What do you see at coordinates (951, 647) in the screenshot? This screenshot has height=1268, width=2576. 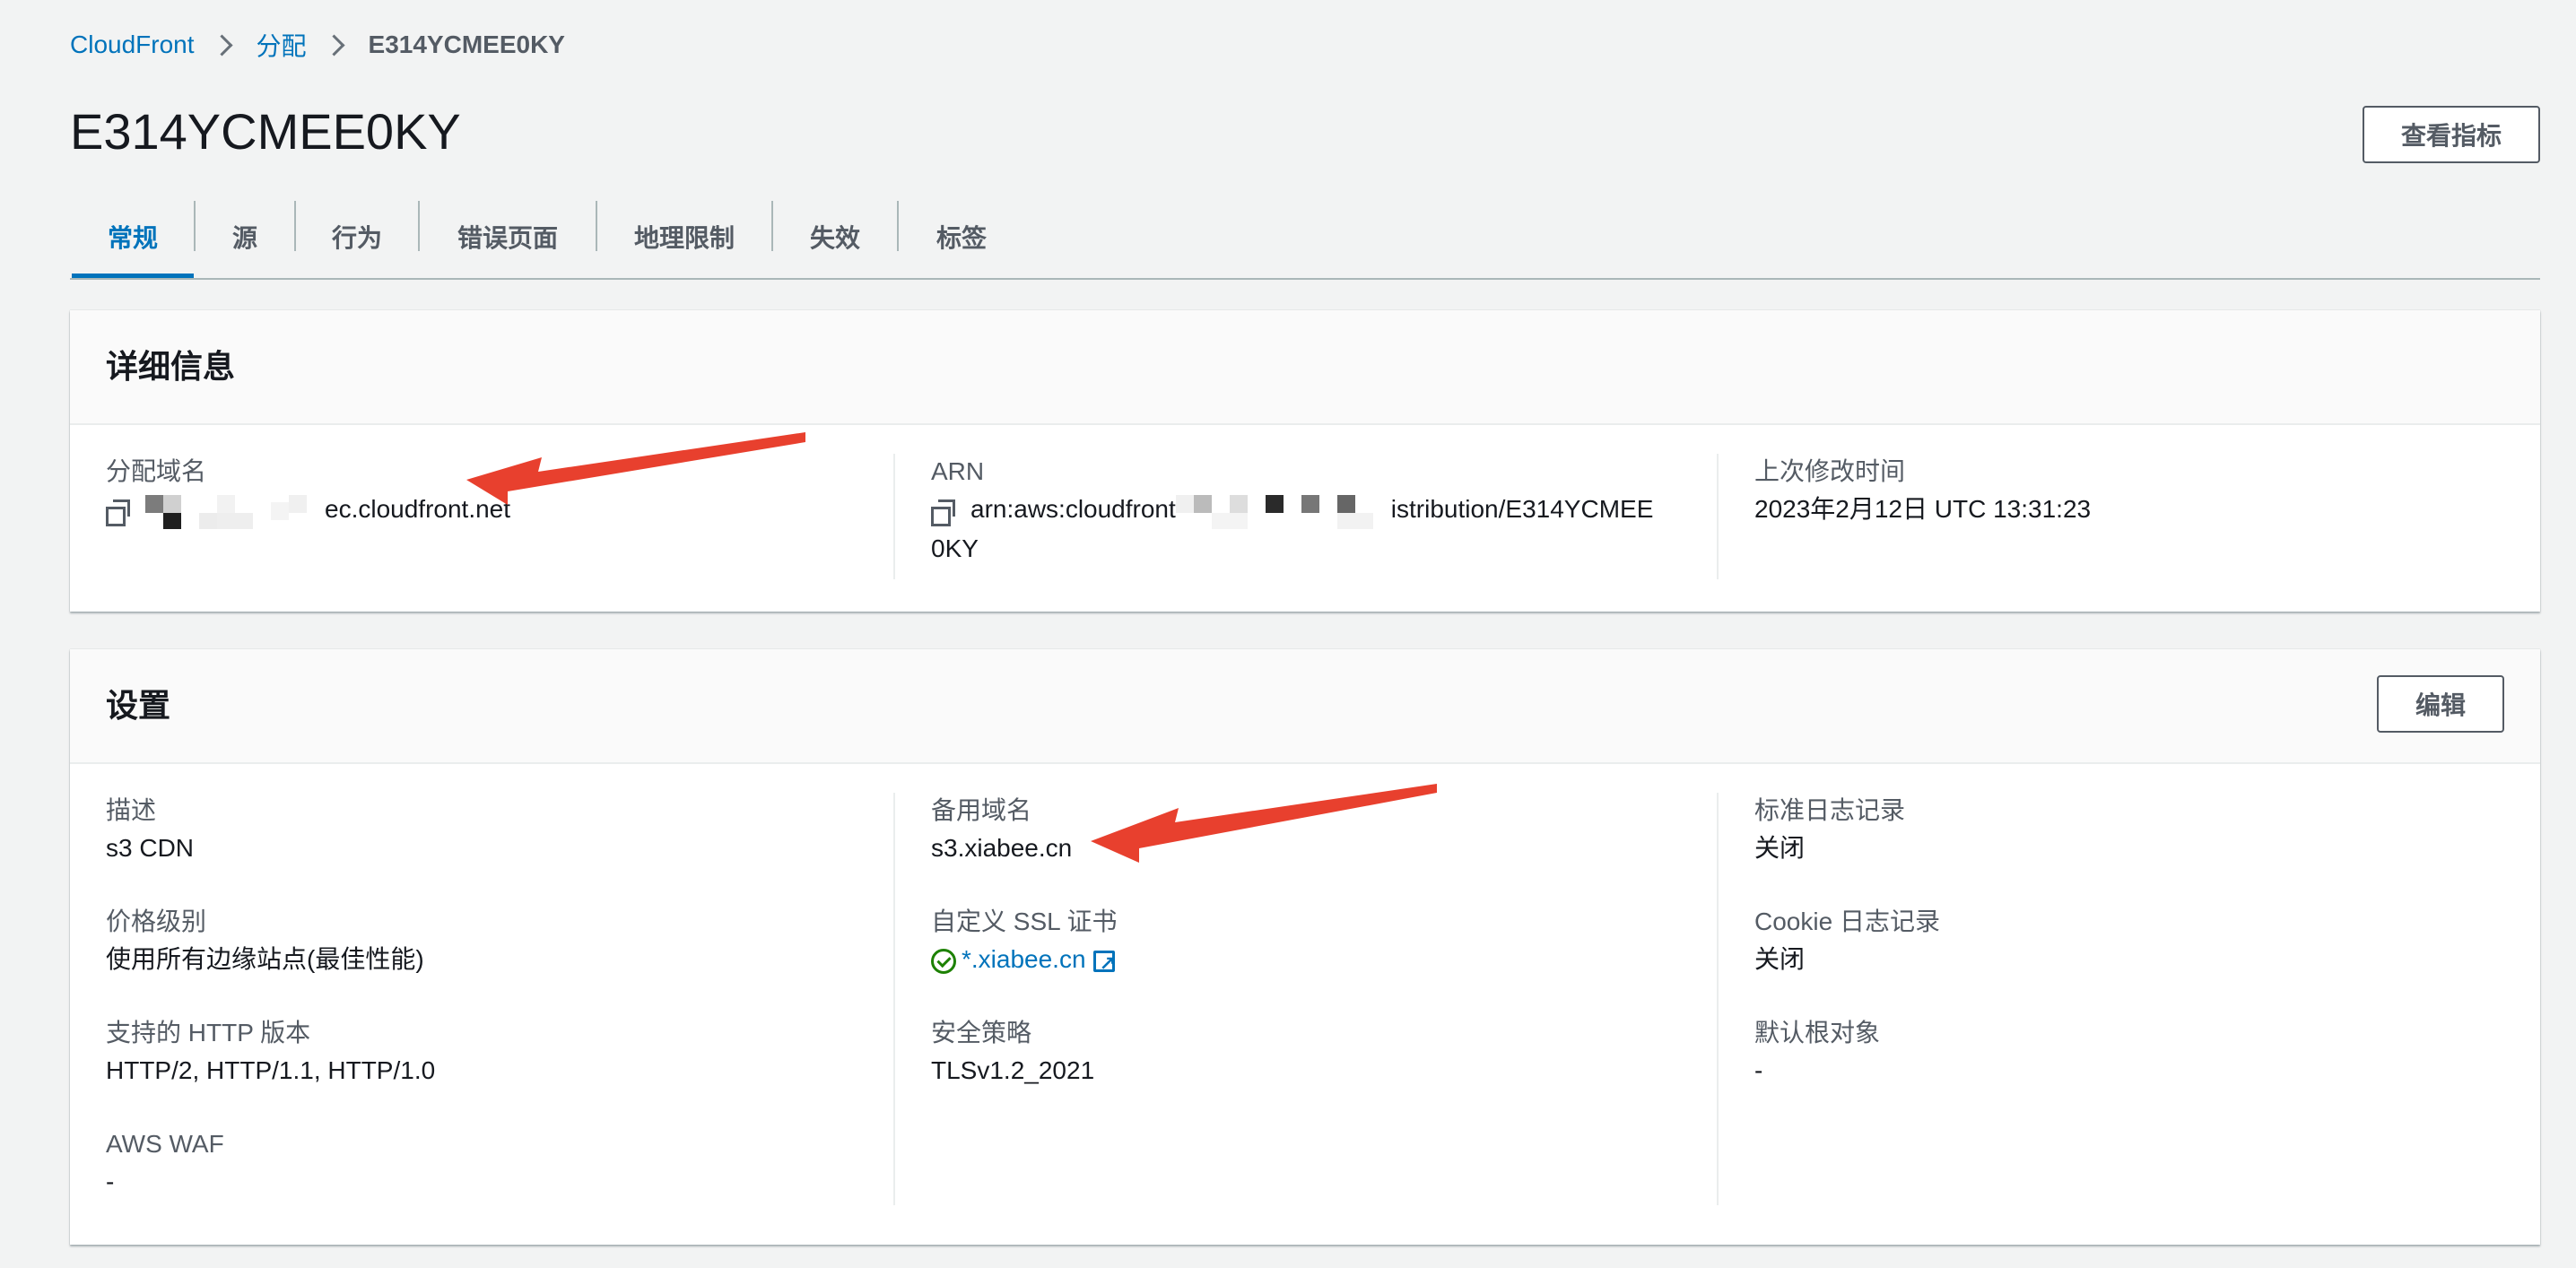 I see `annotation-arrows` at bounding box center [951, 647].